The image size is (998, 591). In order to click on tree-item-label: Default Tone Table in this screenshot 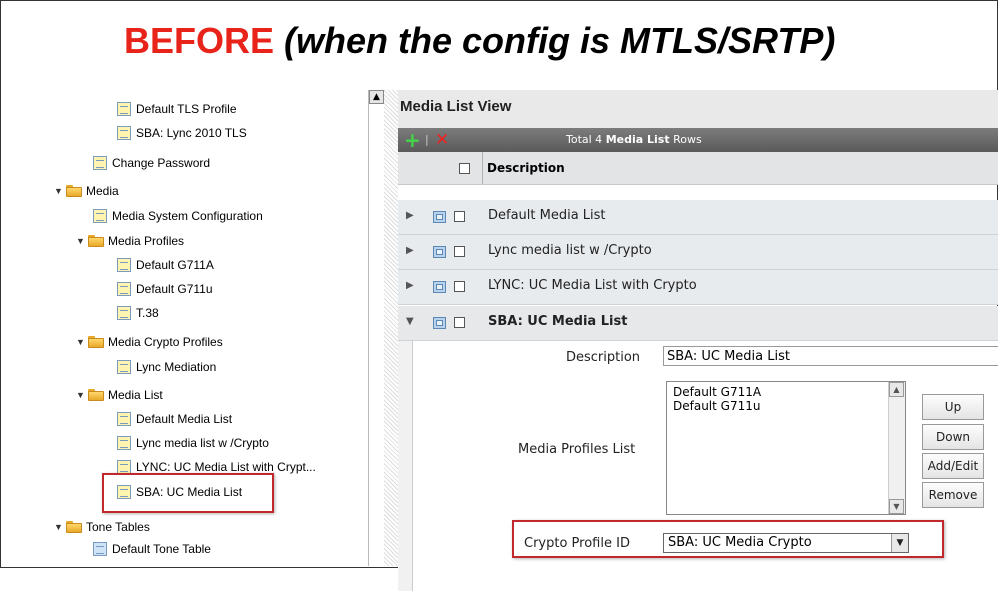, I will do `click(161, 549)`.